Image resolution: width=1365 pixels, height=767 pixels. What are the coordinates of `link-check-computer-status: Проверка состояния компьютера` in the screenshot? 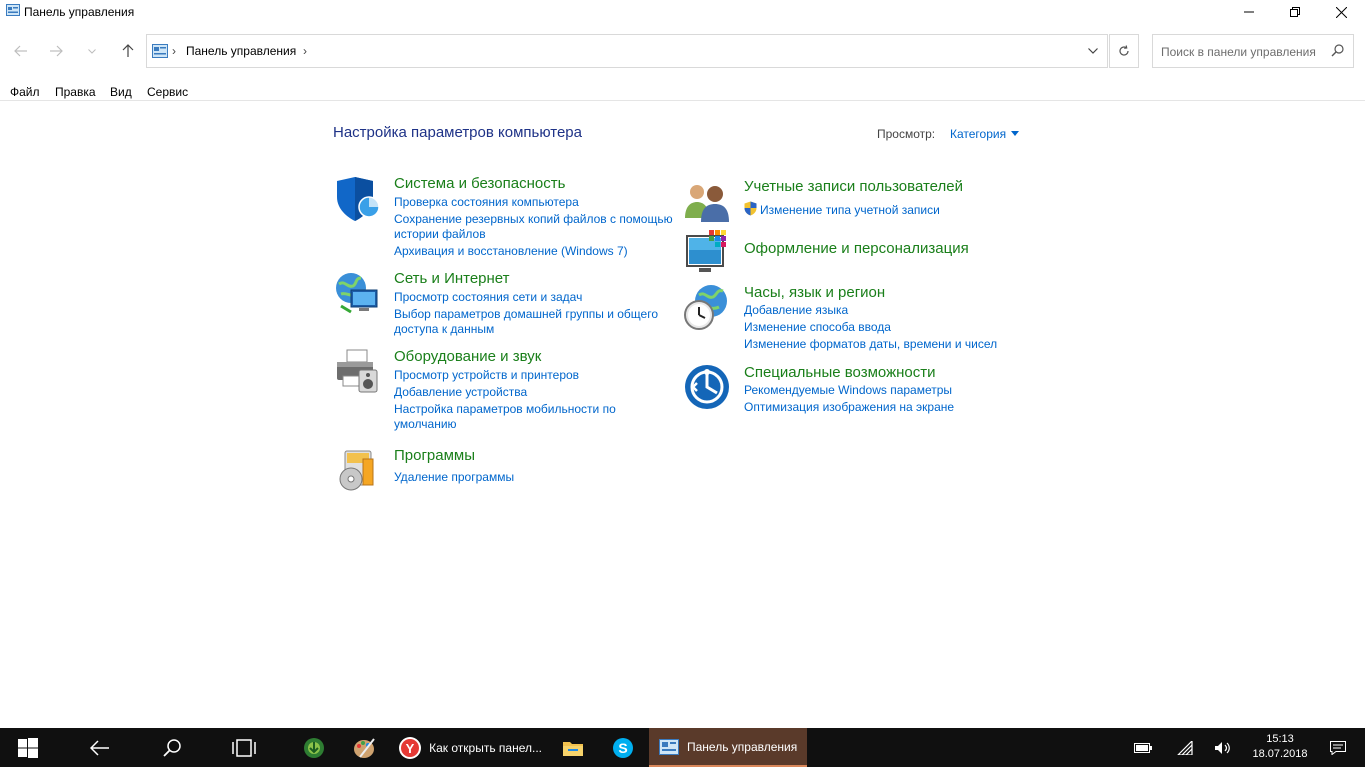 It's located at (486, 202).